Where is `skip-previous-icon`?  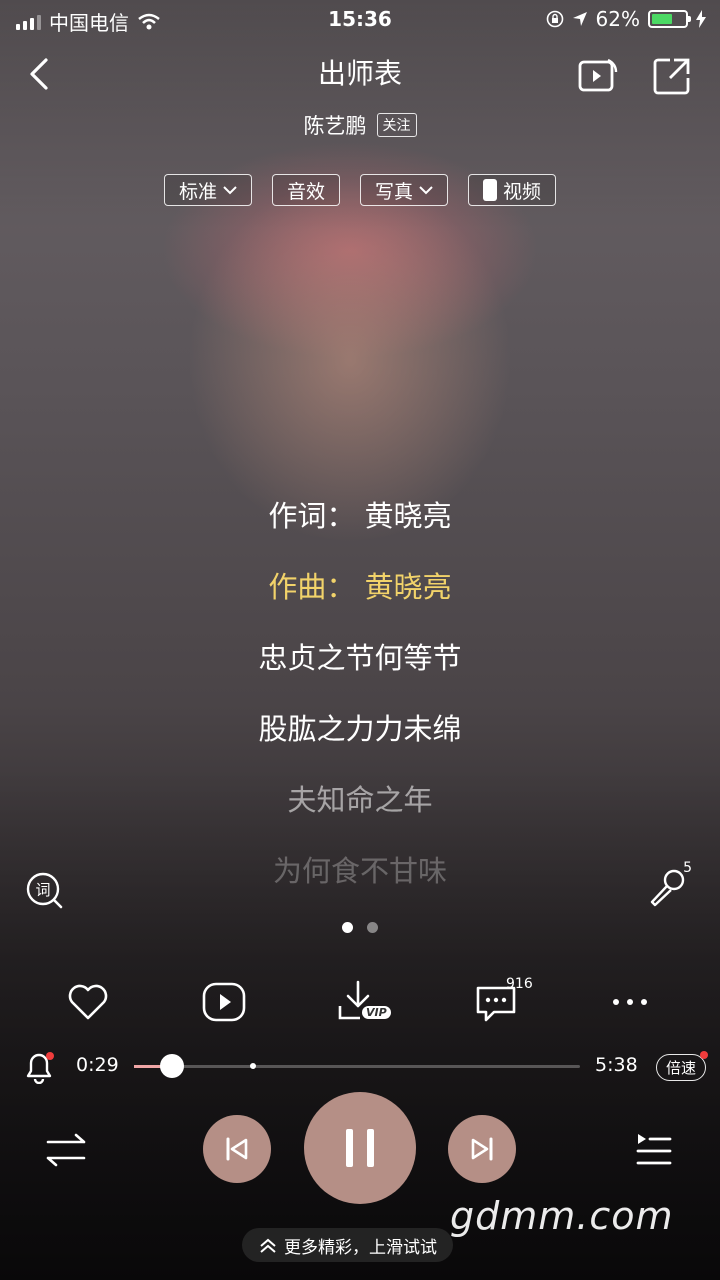
skip-previous-icon is located at coordinates (237, 1149).